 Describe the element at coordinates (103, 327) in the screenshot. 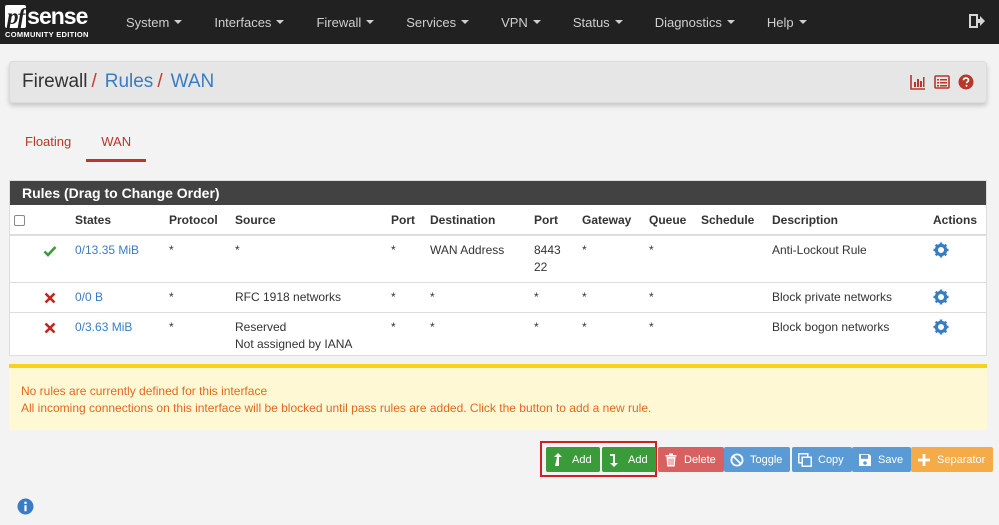

I see `states-link: 0/3.63 MiB` at that location.